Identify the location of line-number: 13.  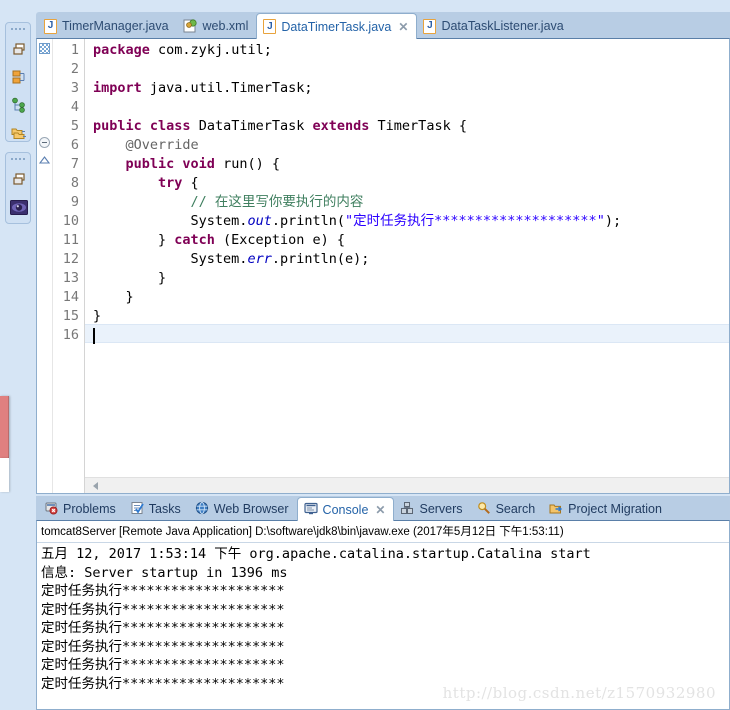
(70, 278).